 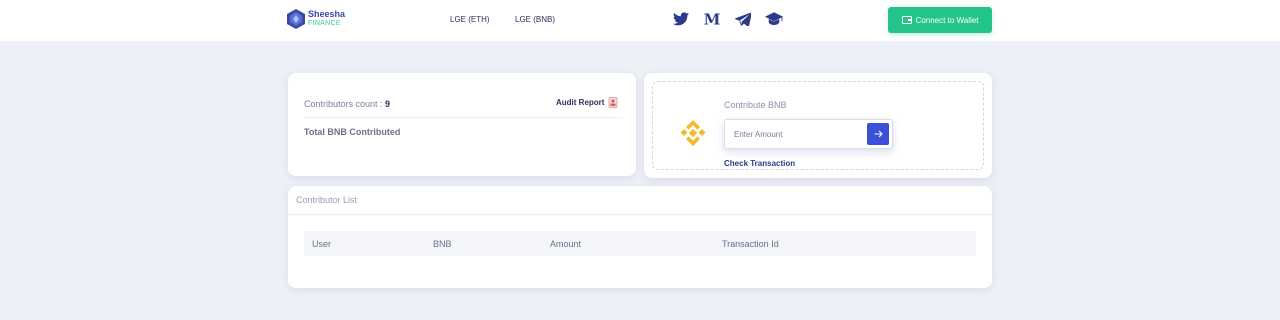 I want to click on column-header-user: User, so click(x=322, y=244).